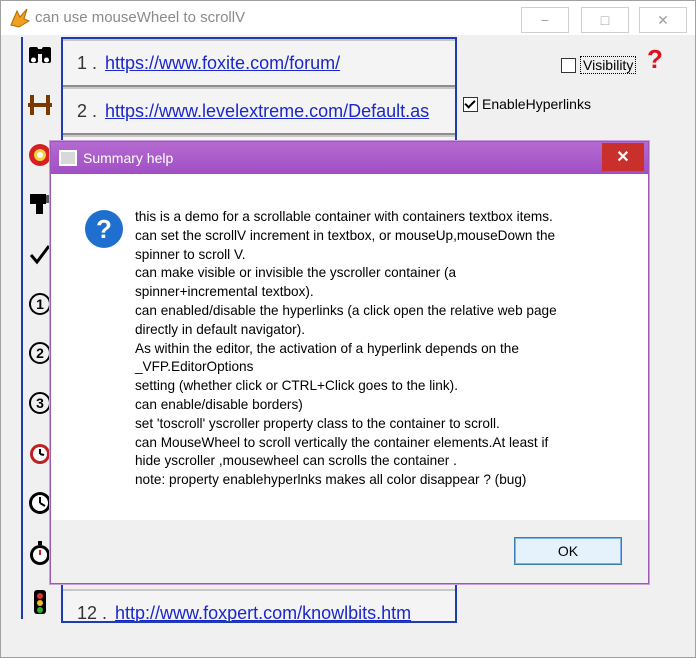 The height and width of the screenshot is (658, 696). I want to click on traffic-light-icon, so click(40, 603).